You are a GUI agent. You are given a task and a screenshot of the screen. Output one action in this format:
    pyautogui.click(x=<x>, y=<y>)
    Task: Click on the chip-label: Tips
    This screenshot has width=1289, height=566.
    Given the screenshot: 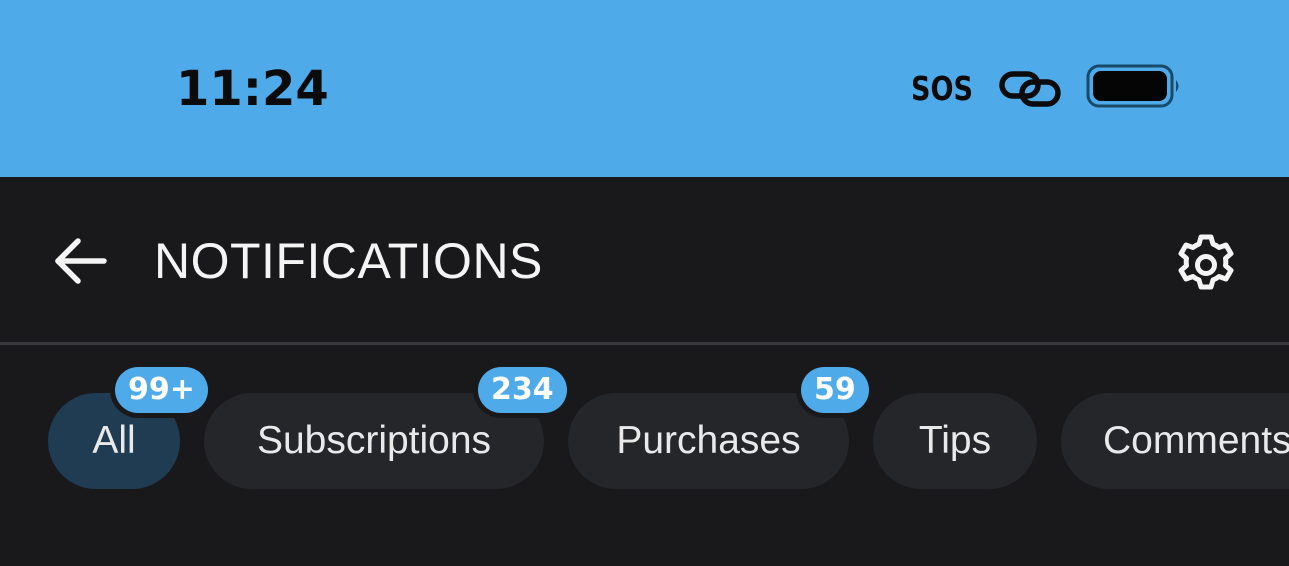 What is the action you would take?
    pyautogui.click(x=955, y=440)
    